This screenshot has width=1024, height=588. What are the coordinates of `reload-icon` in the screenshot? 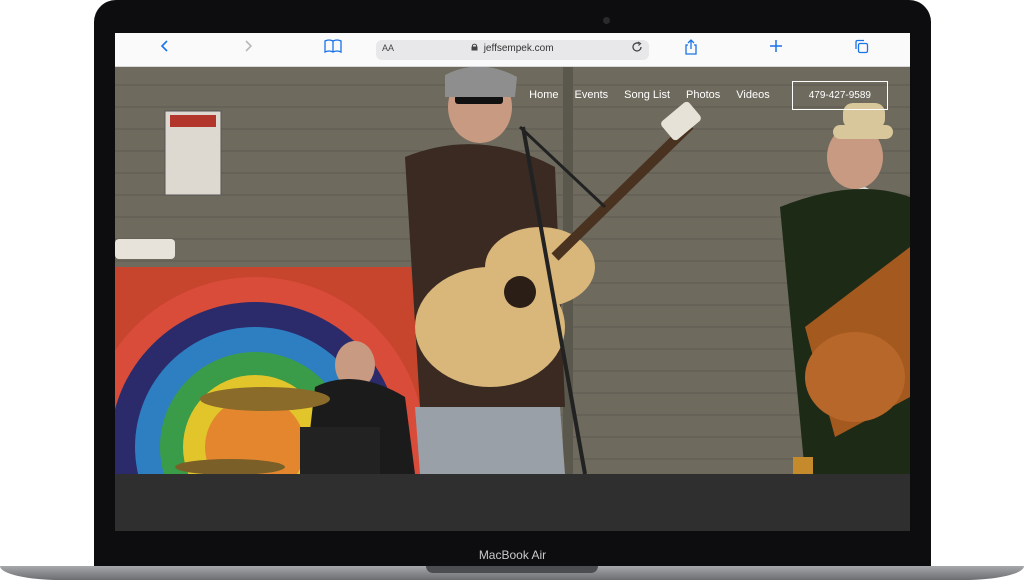 It's located at (637, 48).